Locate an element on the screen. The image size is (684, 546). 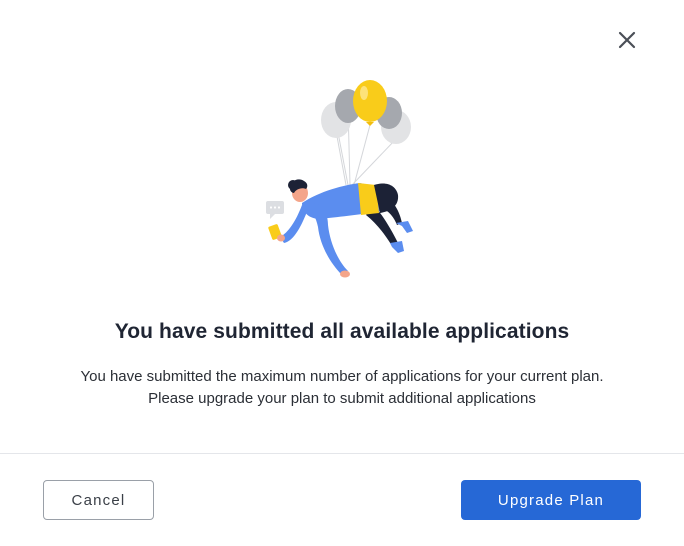
cancel-button: Cancel is located at coordinates (98, 500).